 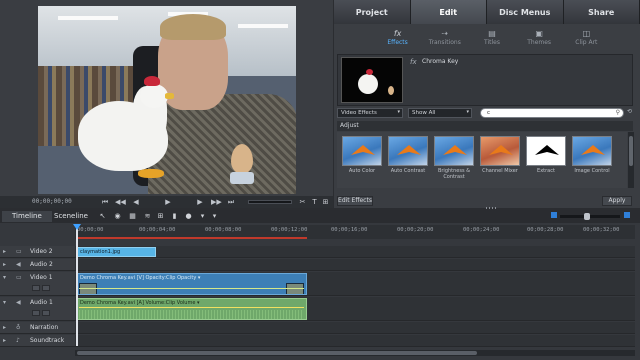 What do you see at coordinates (242, 178) in the screenshot?
I see `preview-egg-cup` at bounding box center [242, 178].